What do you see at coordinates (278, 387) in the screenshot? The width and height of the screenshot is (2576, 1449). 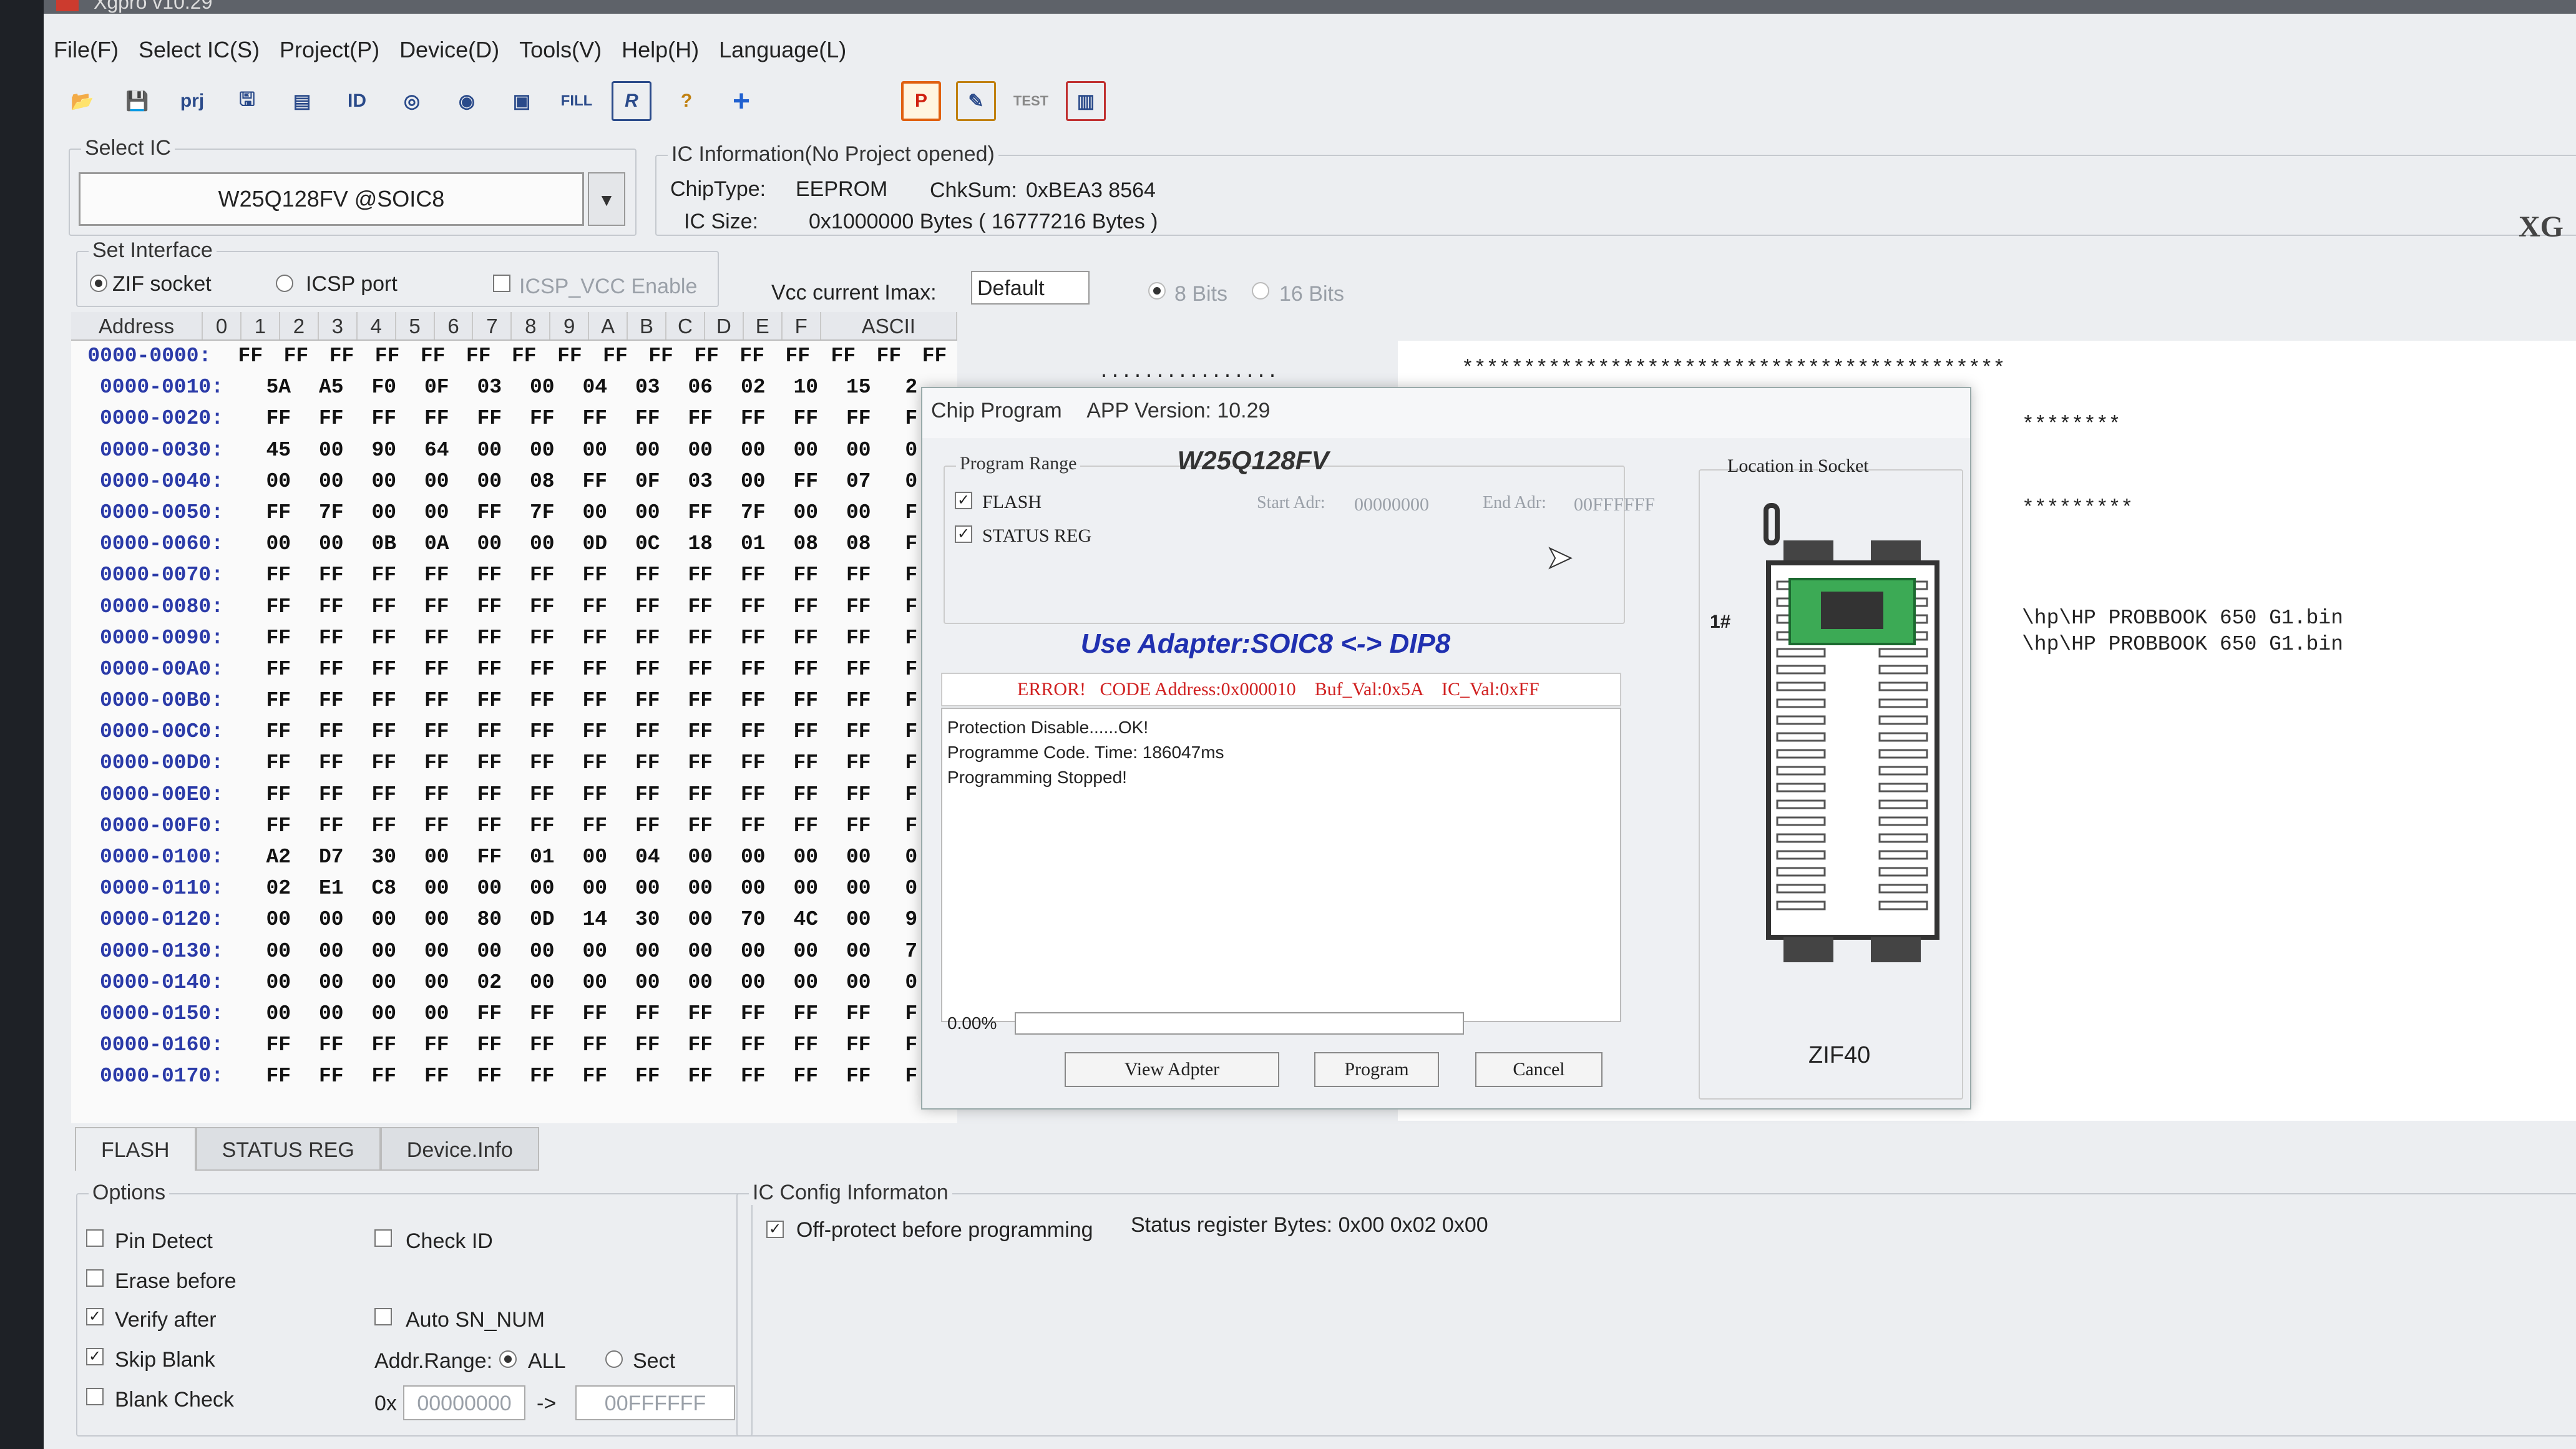 I see `hex-byte: 5A` at bounding box center [278, 387].